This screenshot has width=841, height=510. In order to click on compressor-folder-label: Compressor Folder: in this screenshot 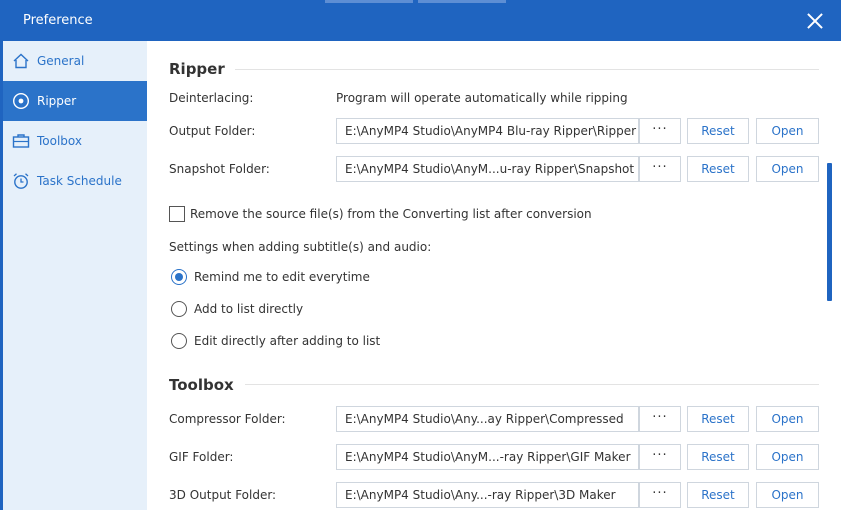, I will do `click(227, 419)`.